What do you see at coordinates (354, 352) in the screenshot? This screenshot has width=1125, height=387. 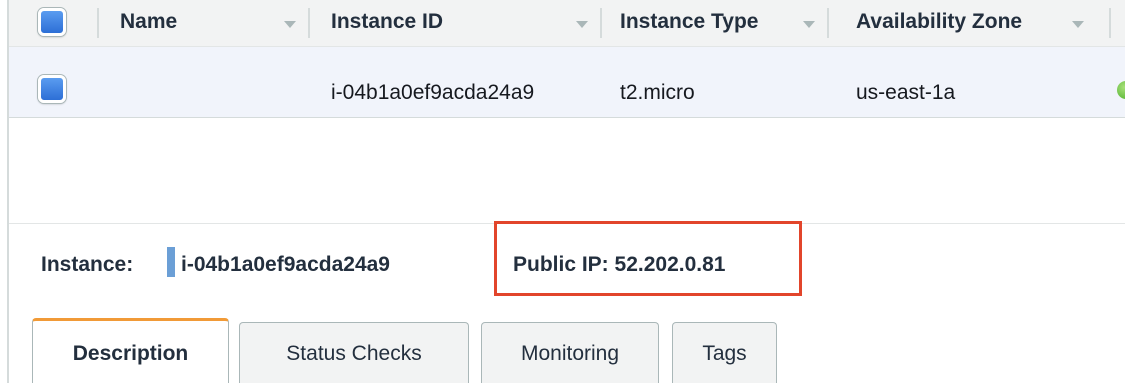 I see `tab-status-checks: Status Checks` at bounding box center [354, 352].